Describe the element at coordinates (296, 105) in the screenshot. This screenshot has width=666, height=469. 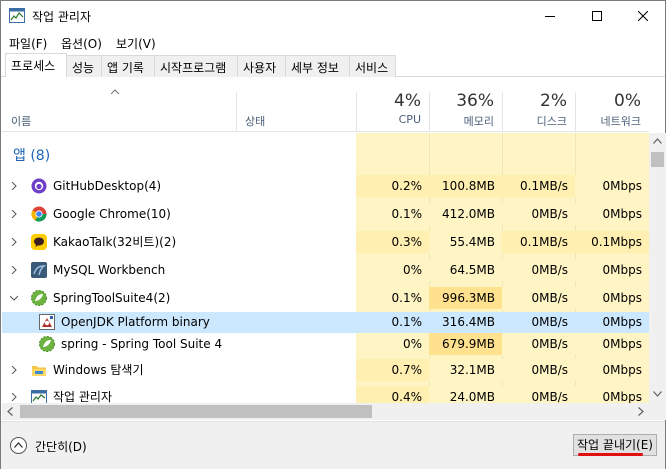
I see `header-status: 상태` at that location.